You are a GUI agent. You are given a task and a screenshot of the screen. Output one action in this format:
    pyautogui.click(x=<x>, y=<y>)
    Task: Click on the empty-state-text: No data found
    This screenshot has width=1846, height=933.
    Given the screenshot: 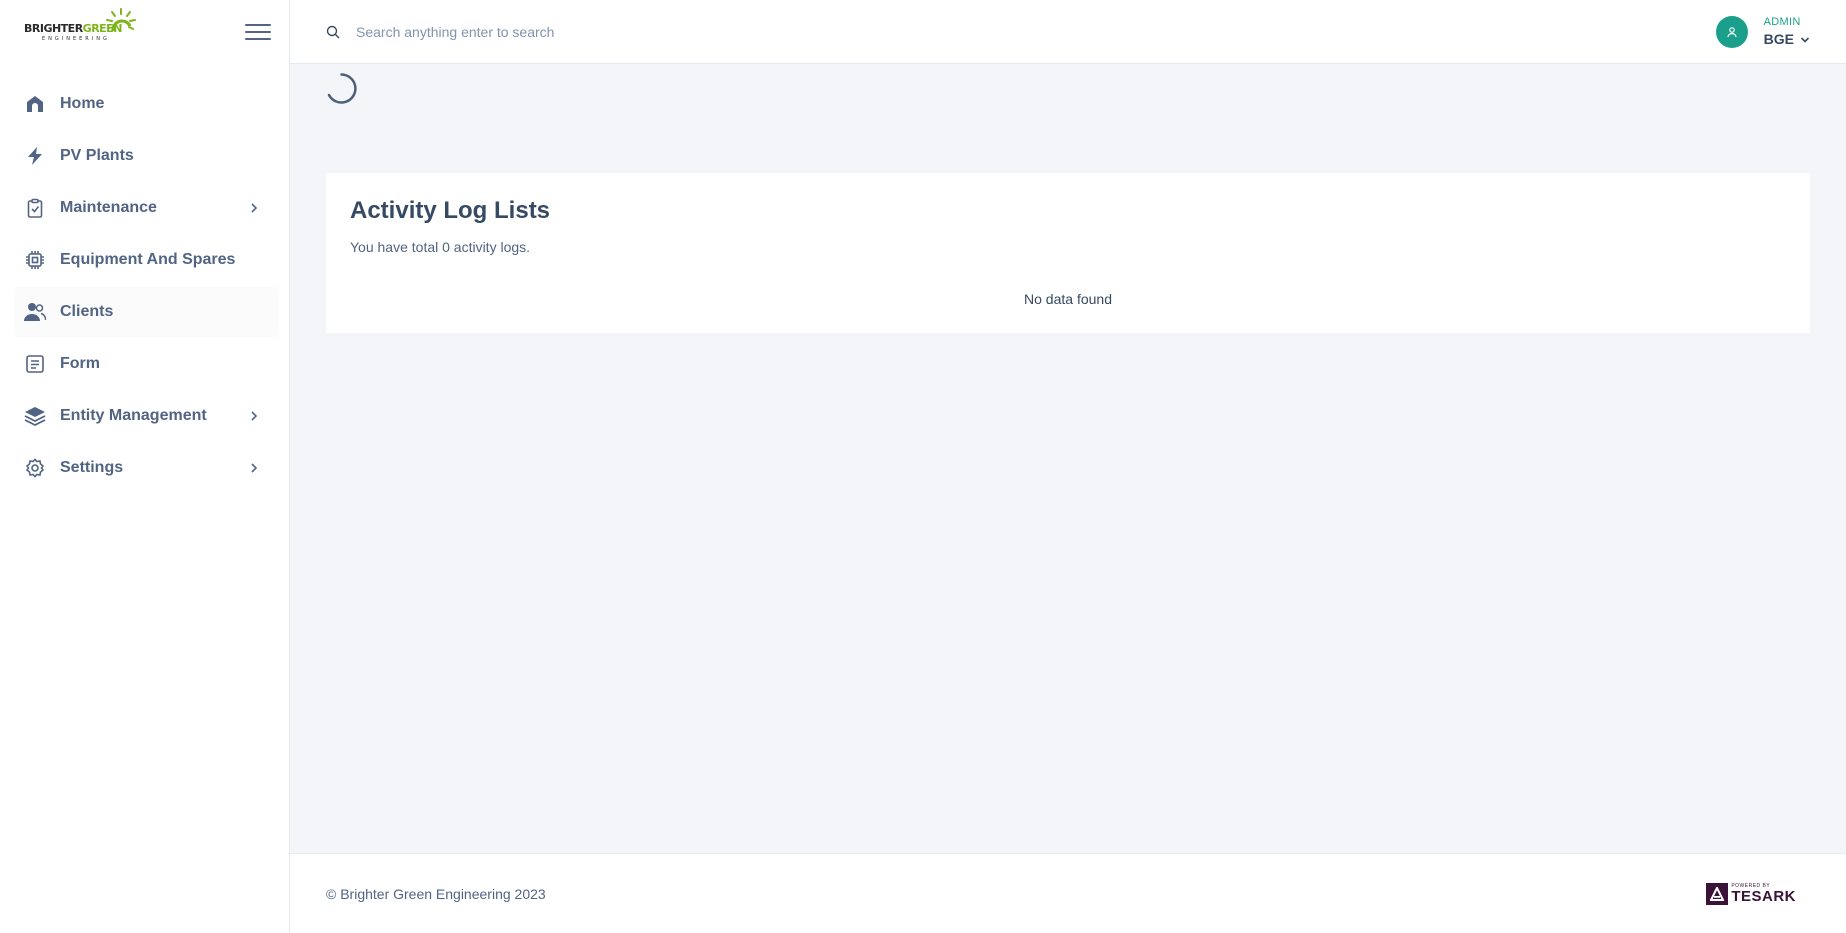 What is the action you would take?
    pyautogui.click(x=1068, y=299)
    